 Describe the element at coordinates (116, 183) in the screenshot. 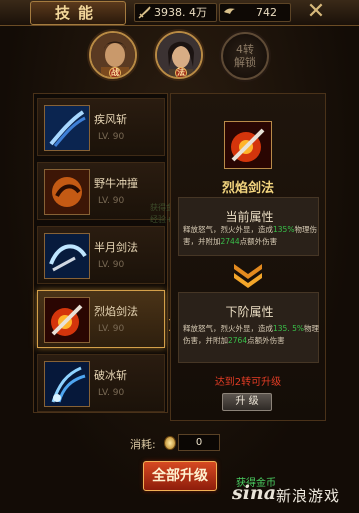

I see `skill-name: 野牛冲撞` at that location.